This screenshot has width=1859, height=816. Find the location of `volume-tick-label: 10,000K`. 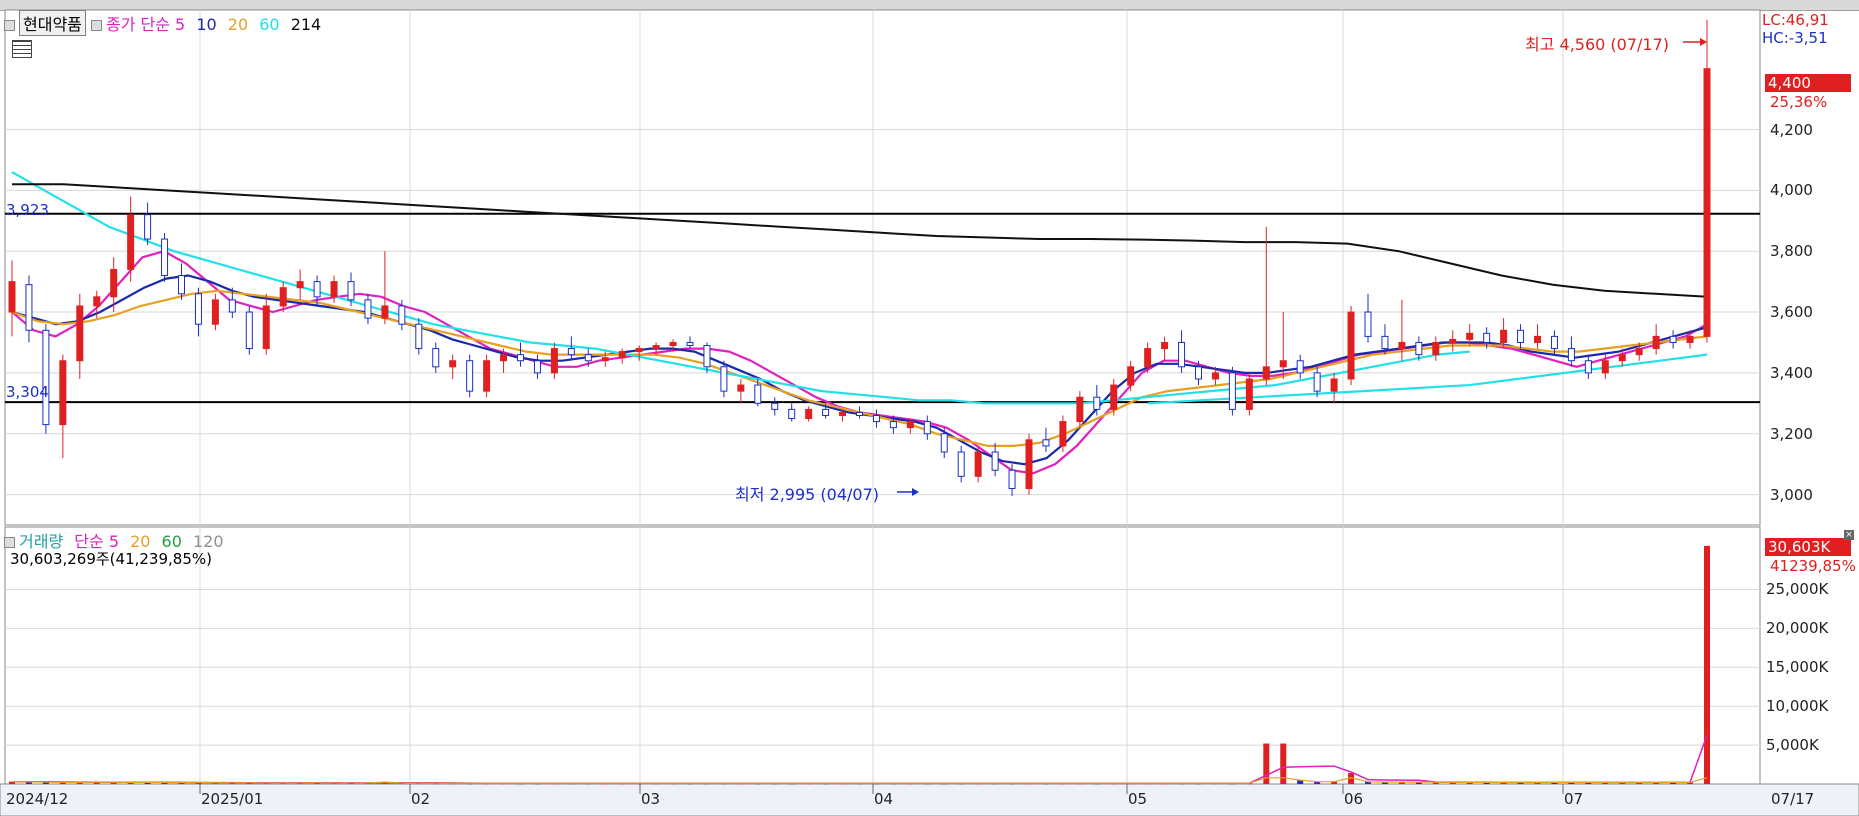

volume-tick-label: 10,000K is located at coordinates (1797, 706).